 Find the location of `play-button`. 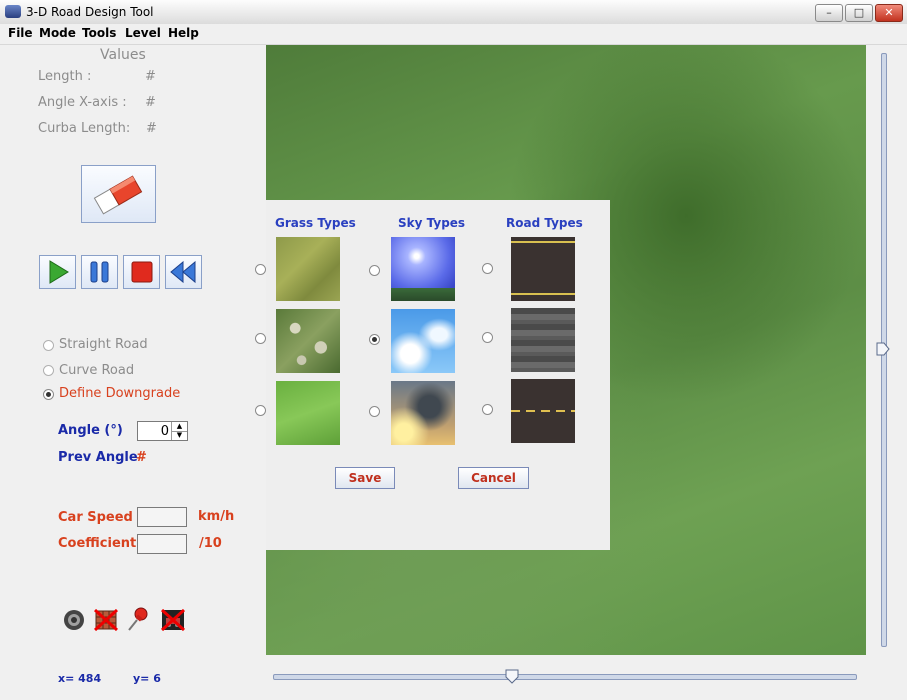

play-button is located at coordinates (57, 272).